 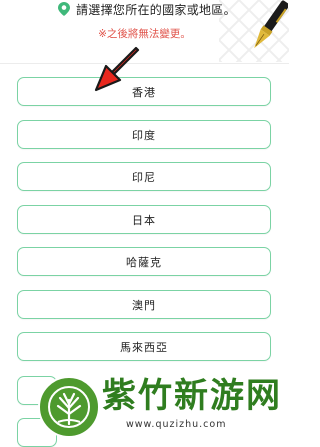 What do you see at coordinates (144, 219) in the screenshot?
I see `option-japan: 日本` at bounding box center [144, 219].